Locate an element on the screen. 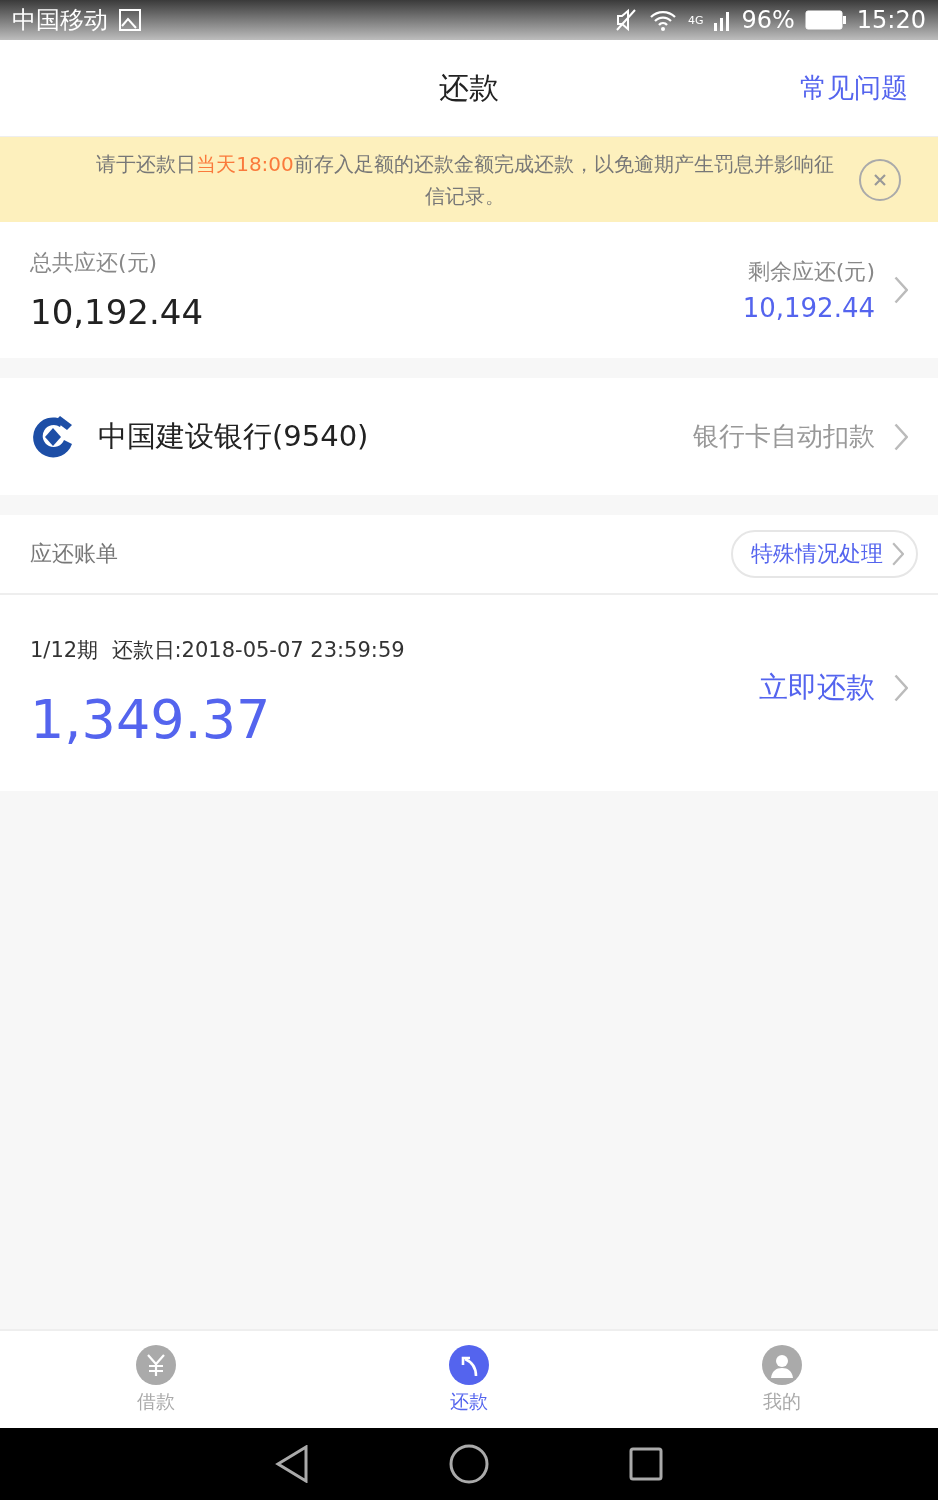 This screenshot has width=938, height=1500. special-case-button: 特殊情况处理 is located at coordinates (824, 554).